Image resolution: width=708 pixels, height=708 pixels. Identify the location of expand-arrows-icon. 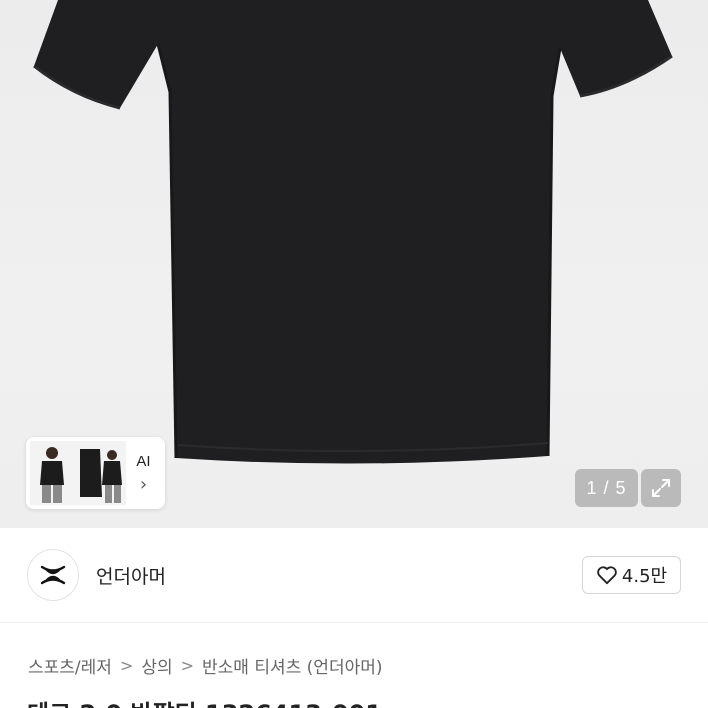
(661, 488).